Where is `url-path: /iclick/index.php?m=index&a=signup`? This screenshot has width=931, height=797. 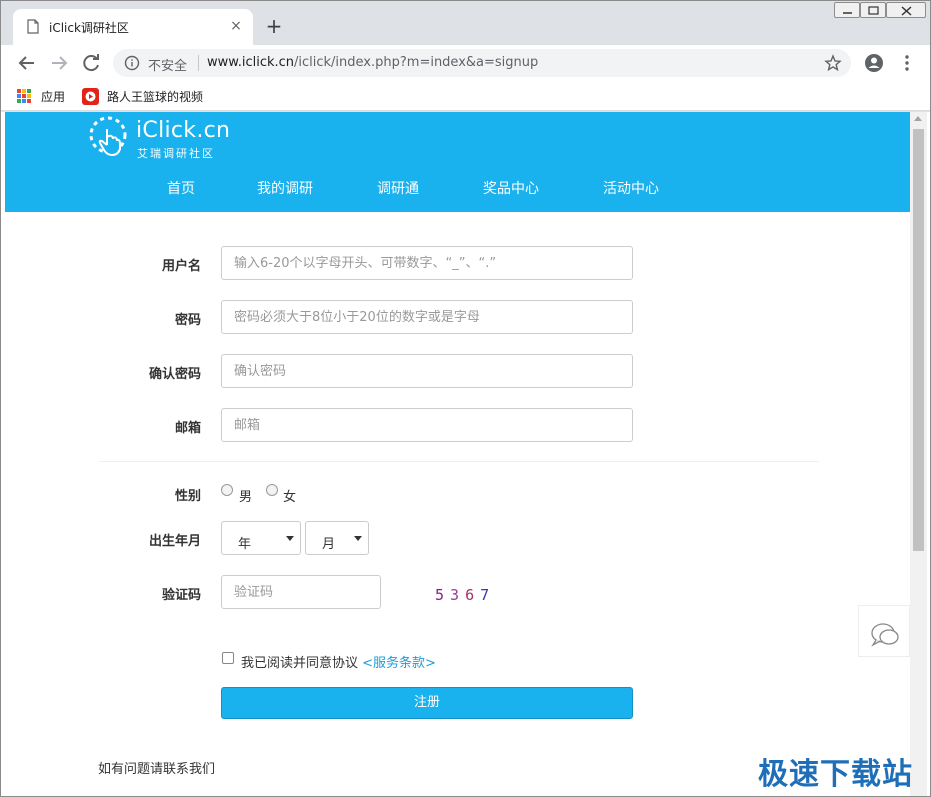 url-path: /iclick/index.php?m=index&a=signup is located at coordinates (416, 62).